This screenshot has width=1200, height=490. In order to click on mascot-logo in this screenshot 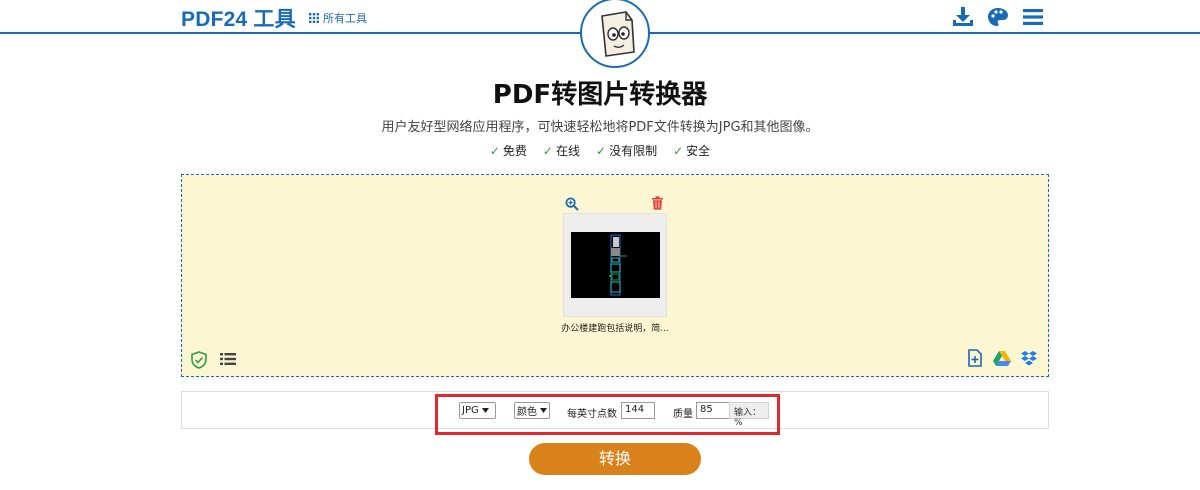, I will do `click(615, 34)`.